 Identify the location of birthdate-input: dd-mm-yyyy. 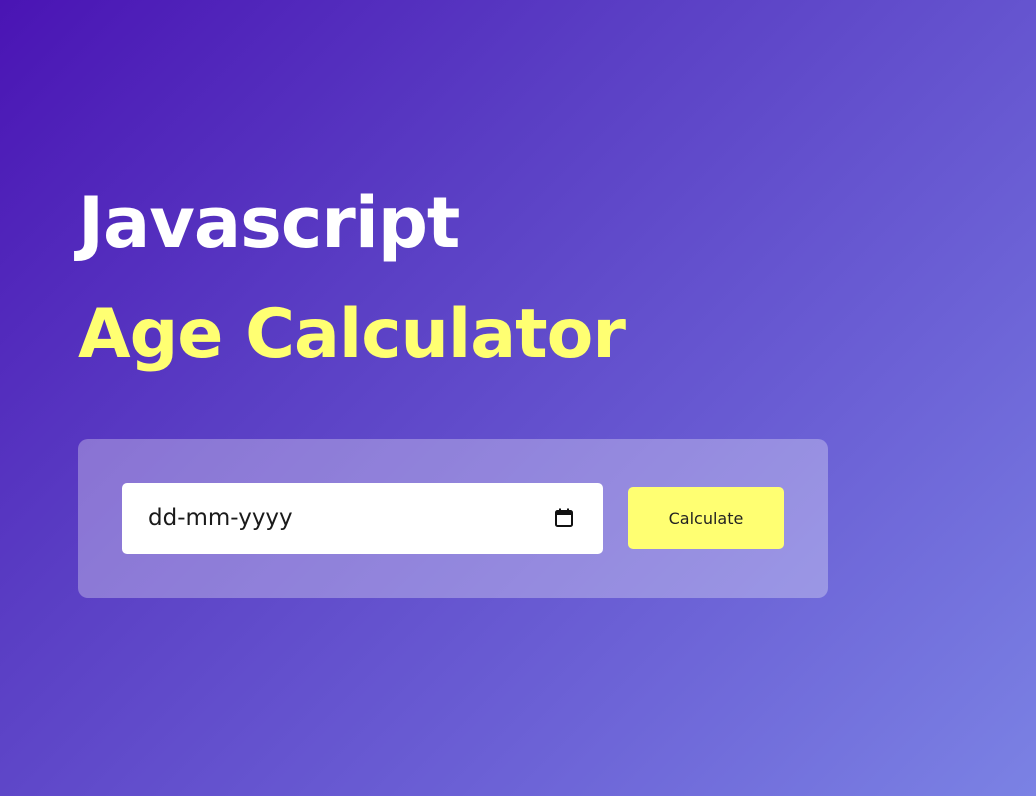
(362, 518).